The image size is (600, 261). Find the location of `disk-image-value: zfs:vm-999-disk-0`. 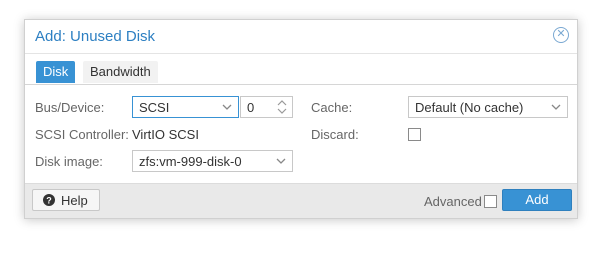

disk-image-value: zfs:vm-999-disk-0 is located at coordinates (190, 161).